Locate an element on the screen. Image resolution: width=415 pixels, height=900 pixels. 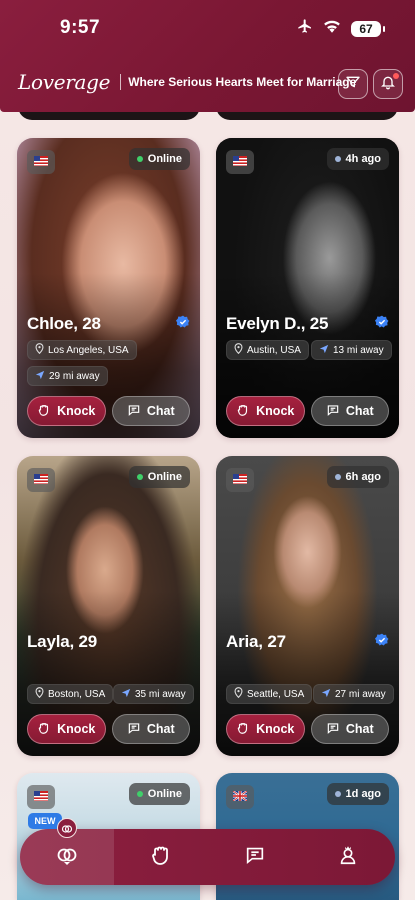
bottom-navigation is located at coordinates (207, 857).